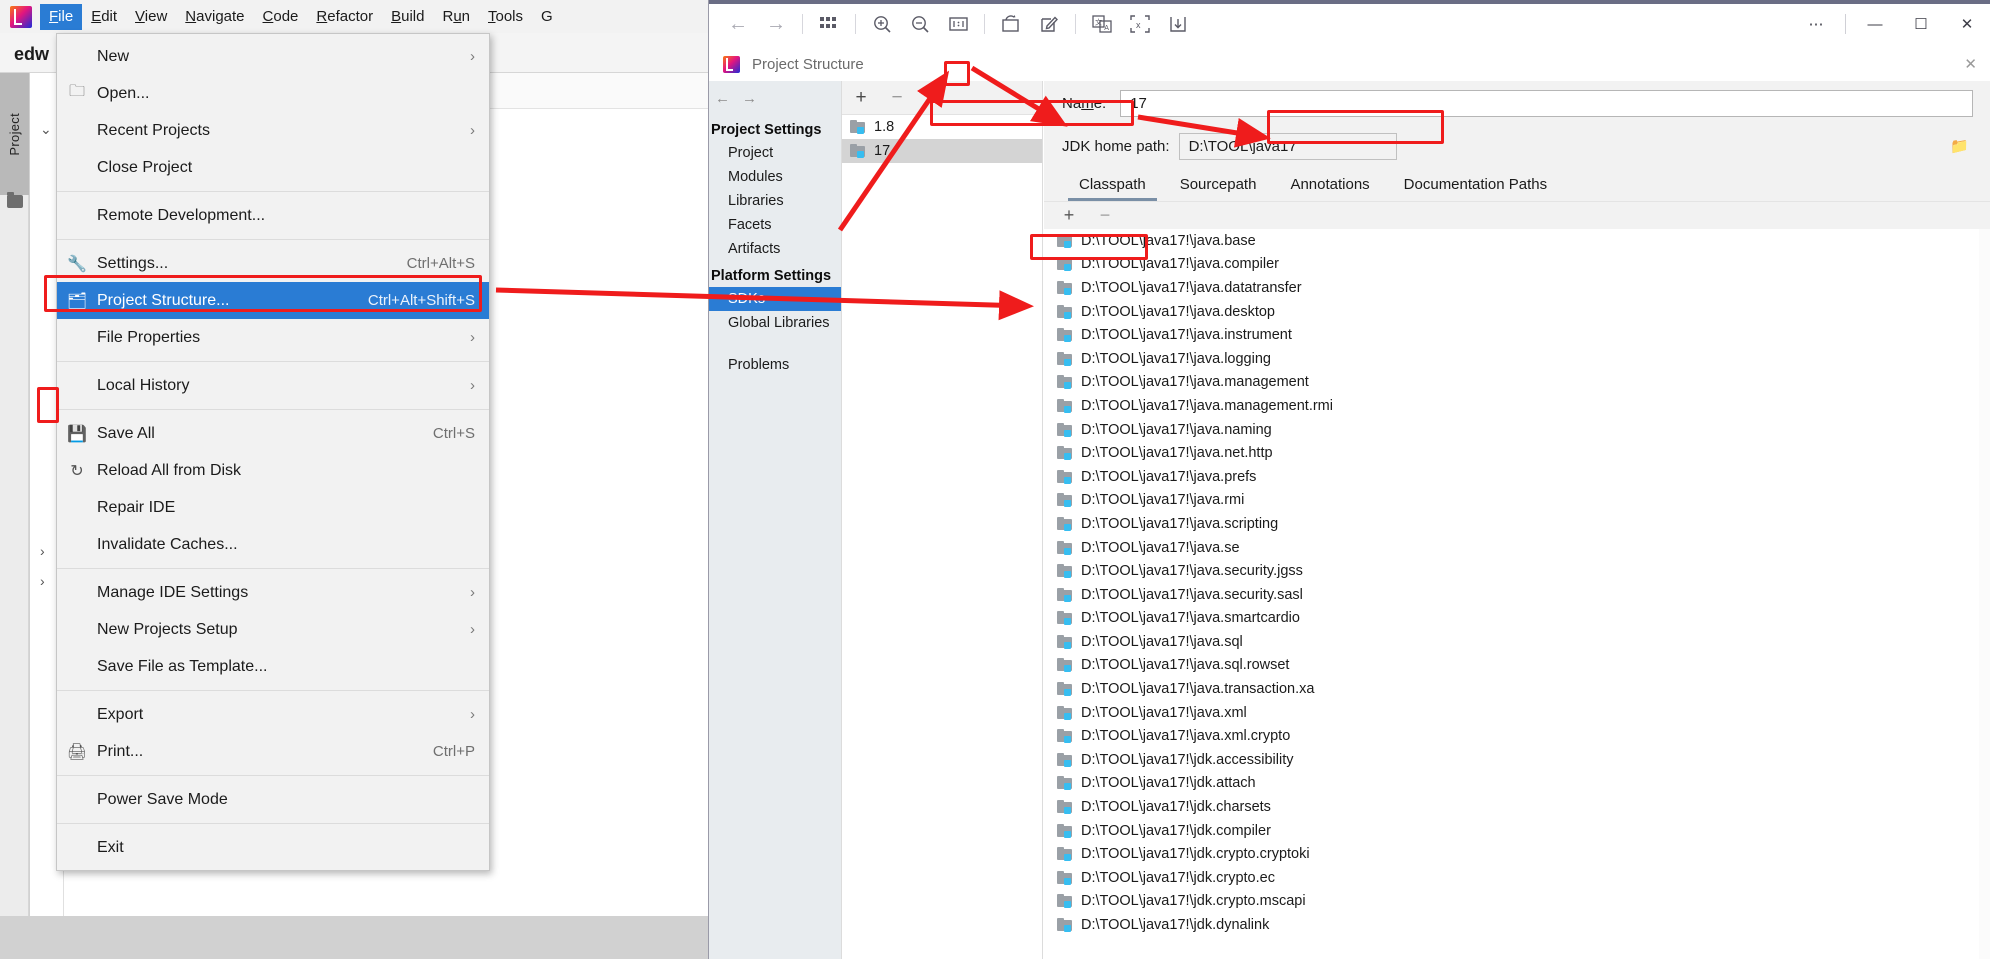 Image resolution: width=1990 pixels, height=959 pixels. I want to click on chevron-right-icon-1: ›, so click(42, 551).